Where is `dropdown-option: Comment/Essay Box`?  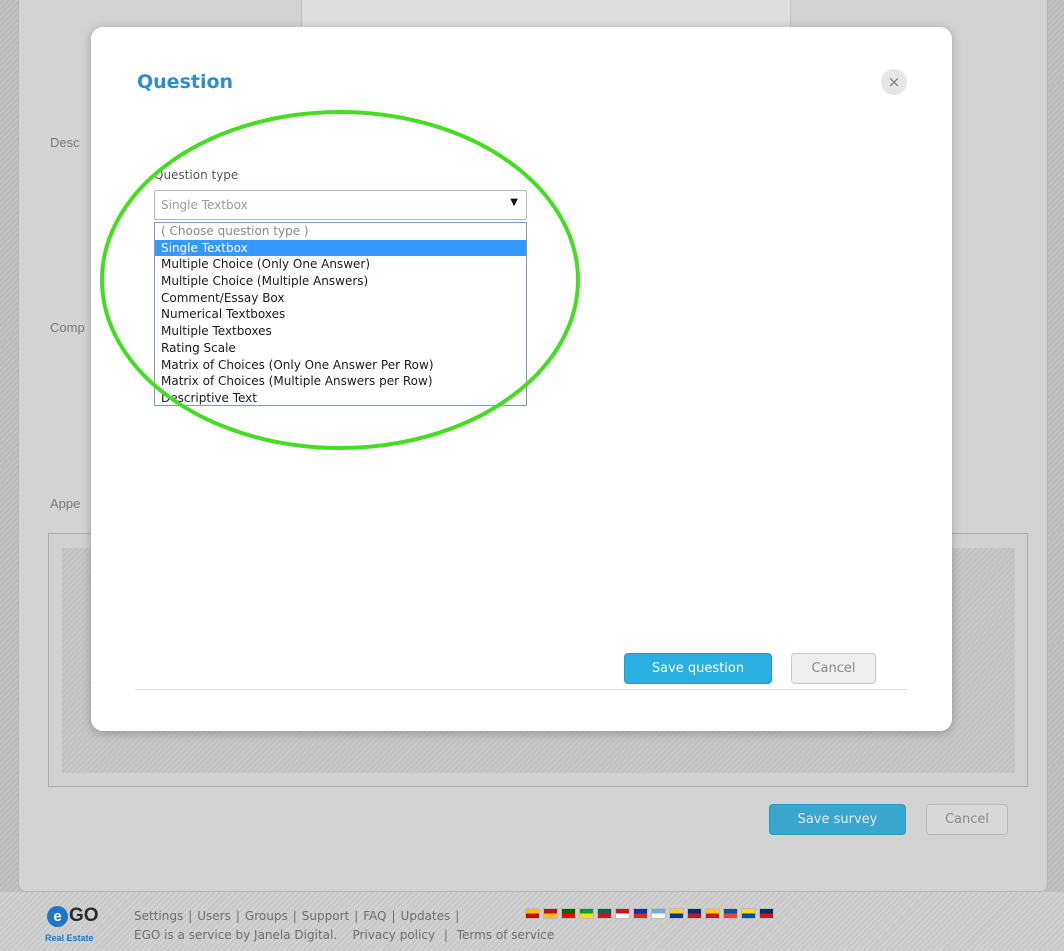 dropdown-option: Comment/Essay Box is located at coordinates (340, 298).